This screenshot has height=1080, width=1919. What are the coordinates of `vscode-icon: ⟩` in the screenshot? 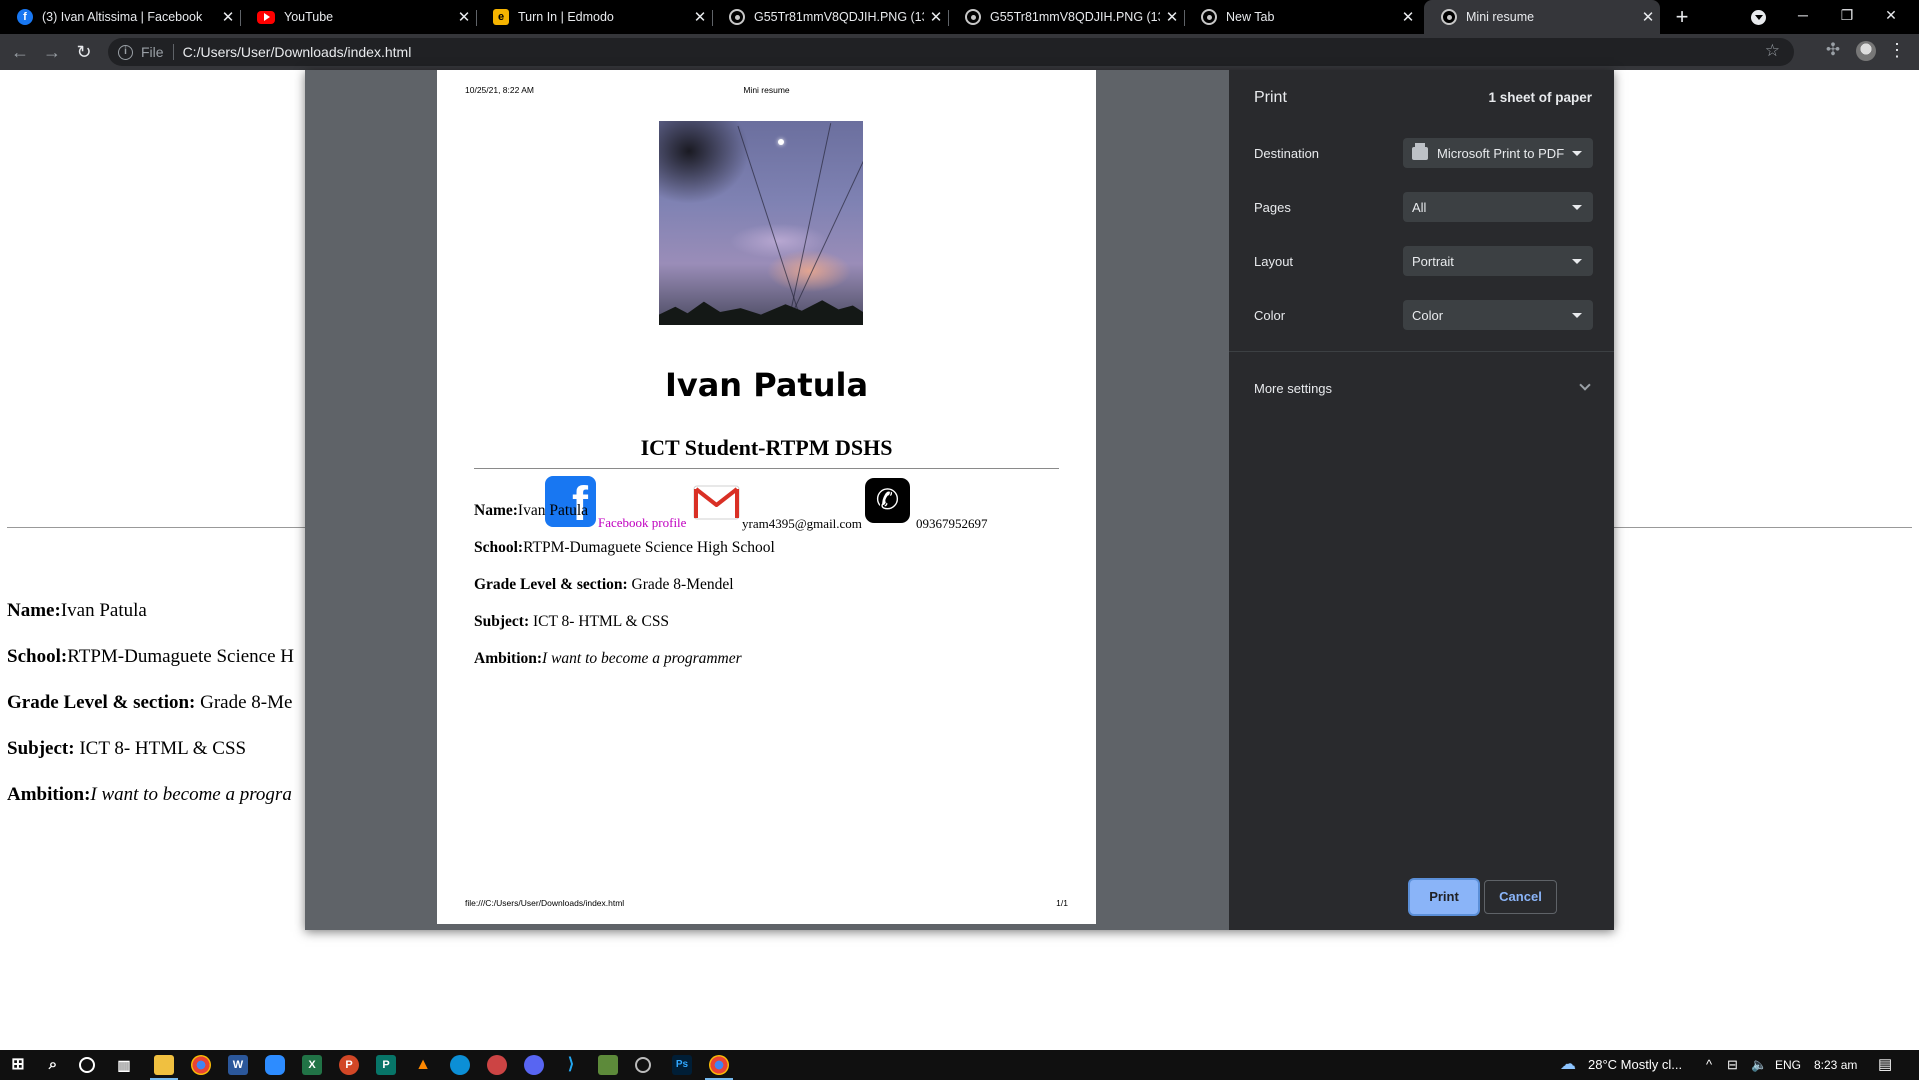 It's located at (571, 1065).